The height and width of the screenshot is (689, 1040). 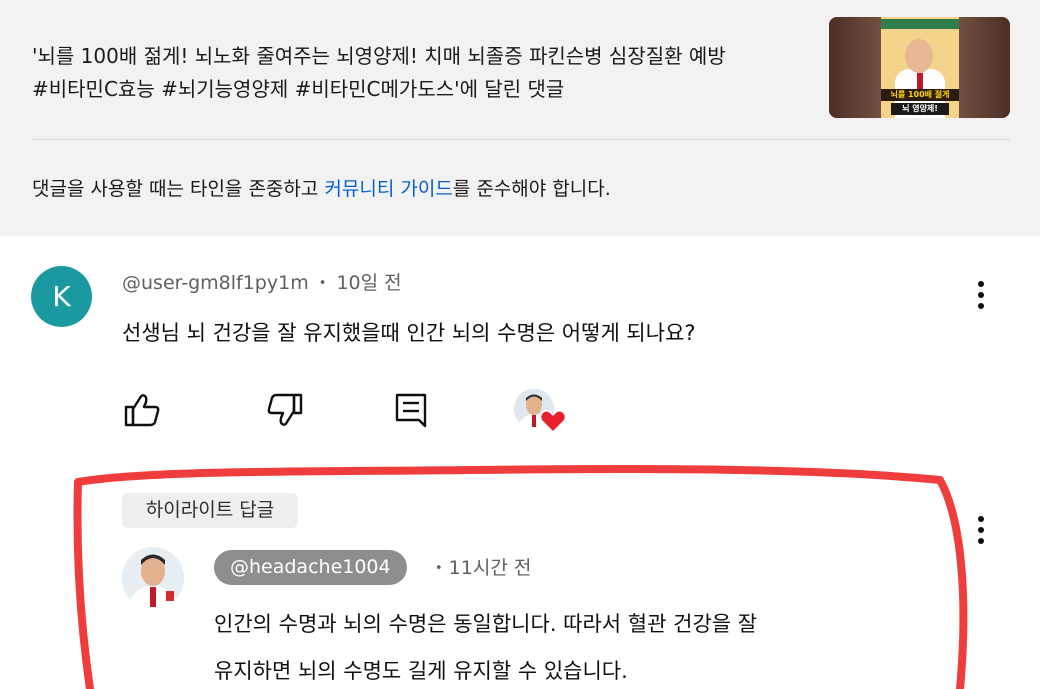 I want to click on thumbnail-person-face, so click(x=919, y=56).